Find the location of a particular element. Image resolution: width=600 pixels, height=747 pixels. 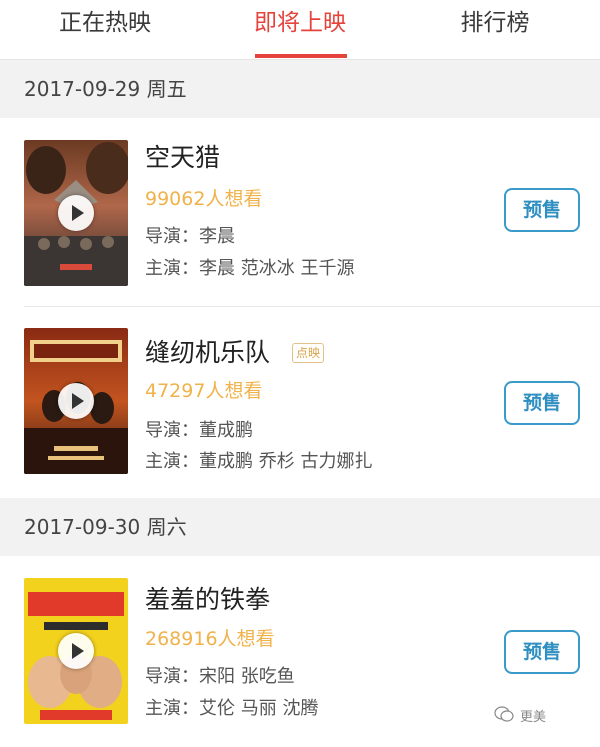

movie-cast: 主演：艾伦 马丽 沈腾 is located at coordinates (232, 708).